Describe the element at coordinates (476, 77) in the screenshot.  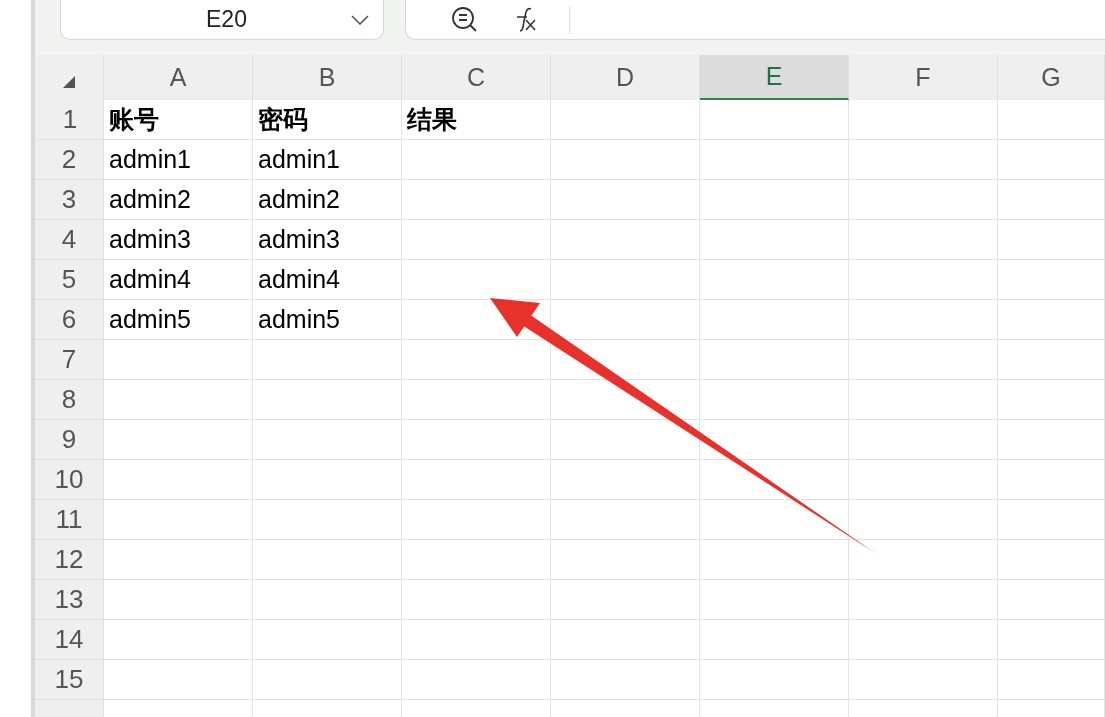
I see `column-header: C` at that location.